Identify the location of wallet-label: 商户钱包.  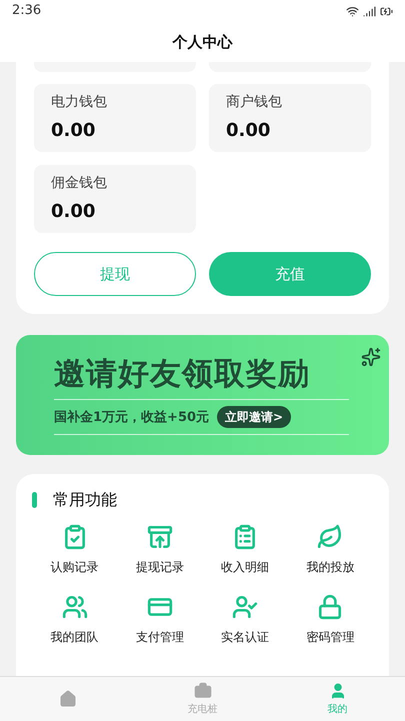
(254, 102).